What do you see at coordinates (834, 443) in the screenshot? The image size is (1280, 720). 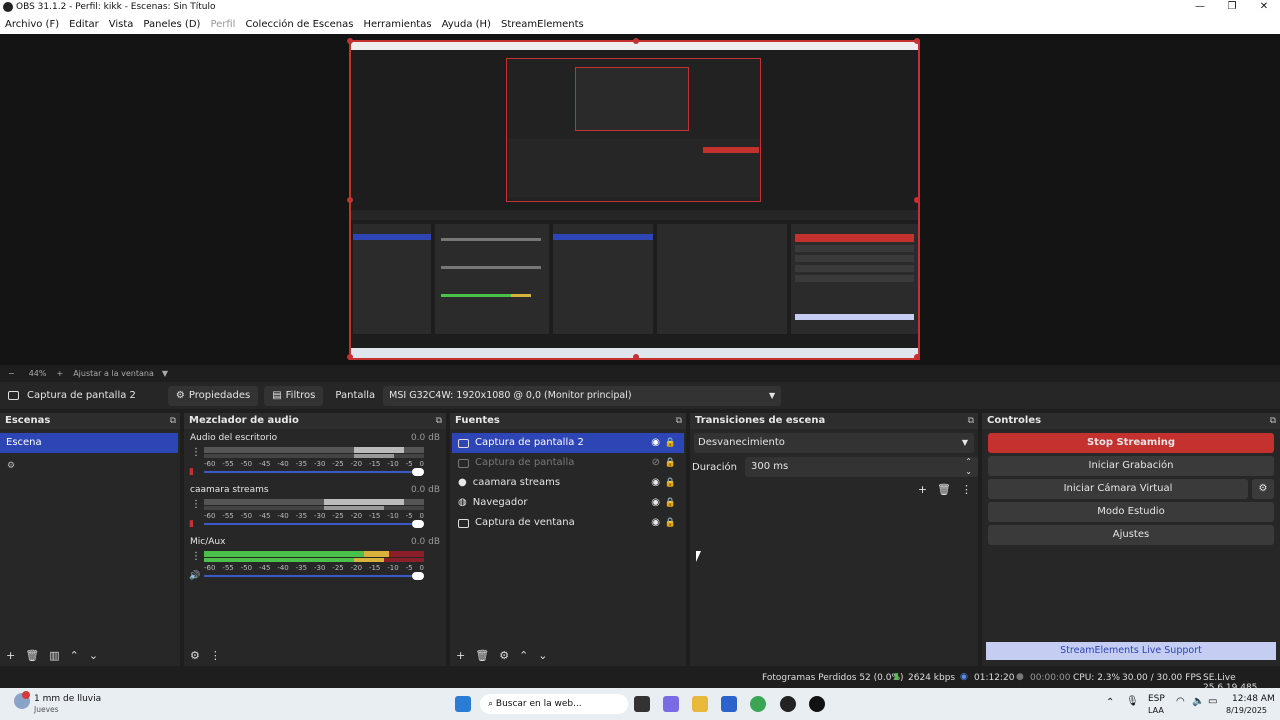 I see `transition-select: Desvanecimiento ▼` at bounding box center [834, 443].